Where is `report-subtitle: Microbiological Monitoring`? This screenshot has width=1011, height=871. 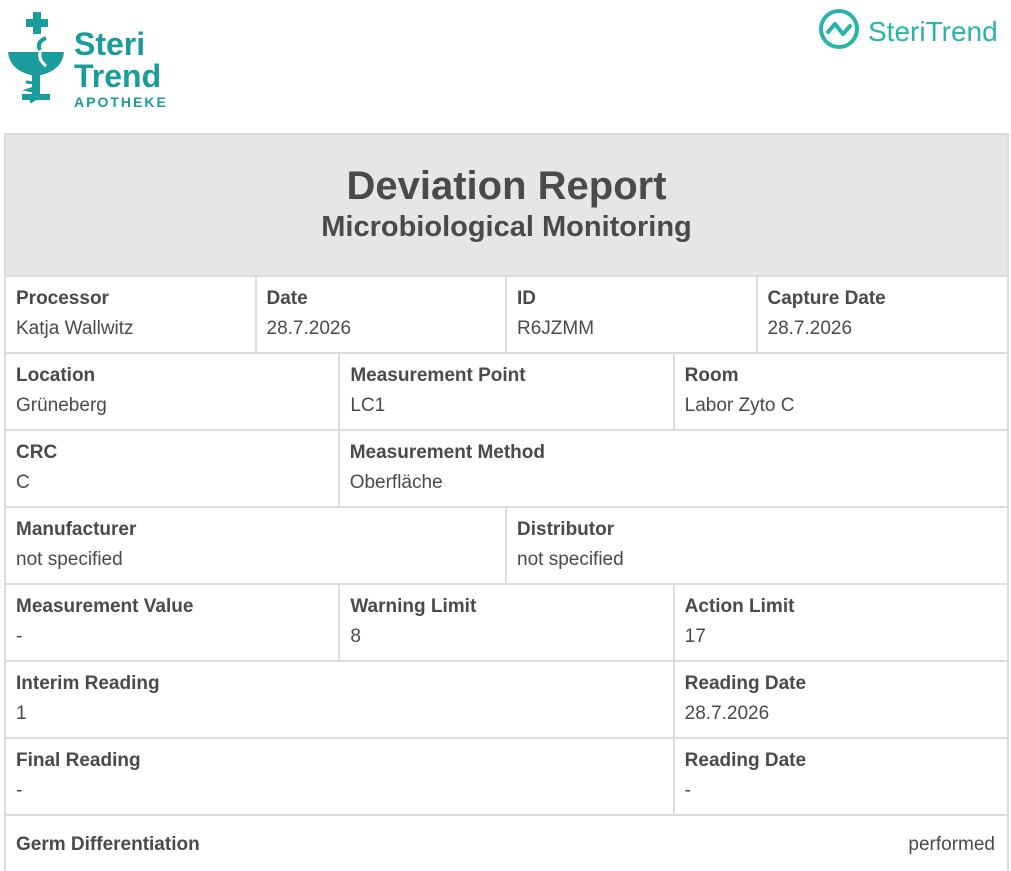
report-subtitle: Microbiological Monitoring is located at coordinates (506, 227).